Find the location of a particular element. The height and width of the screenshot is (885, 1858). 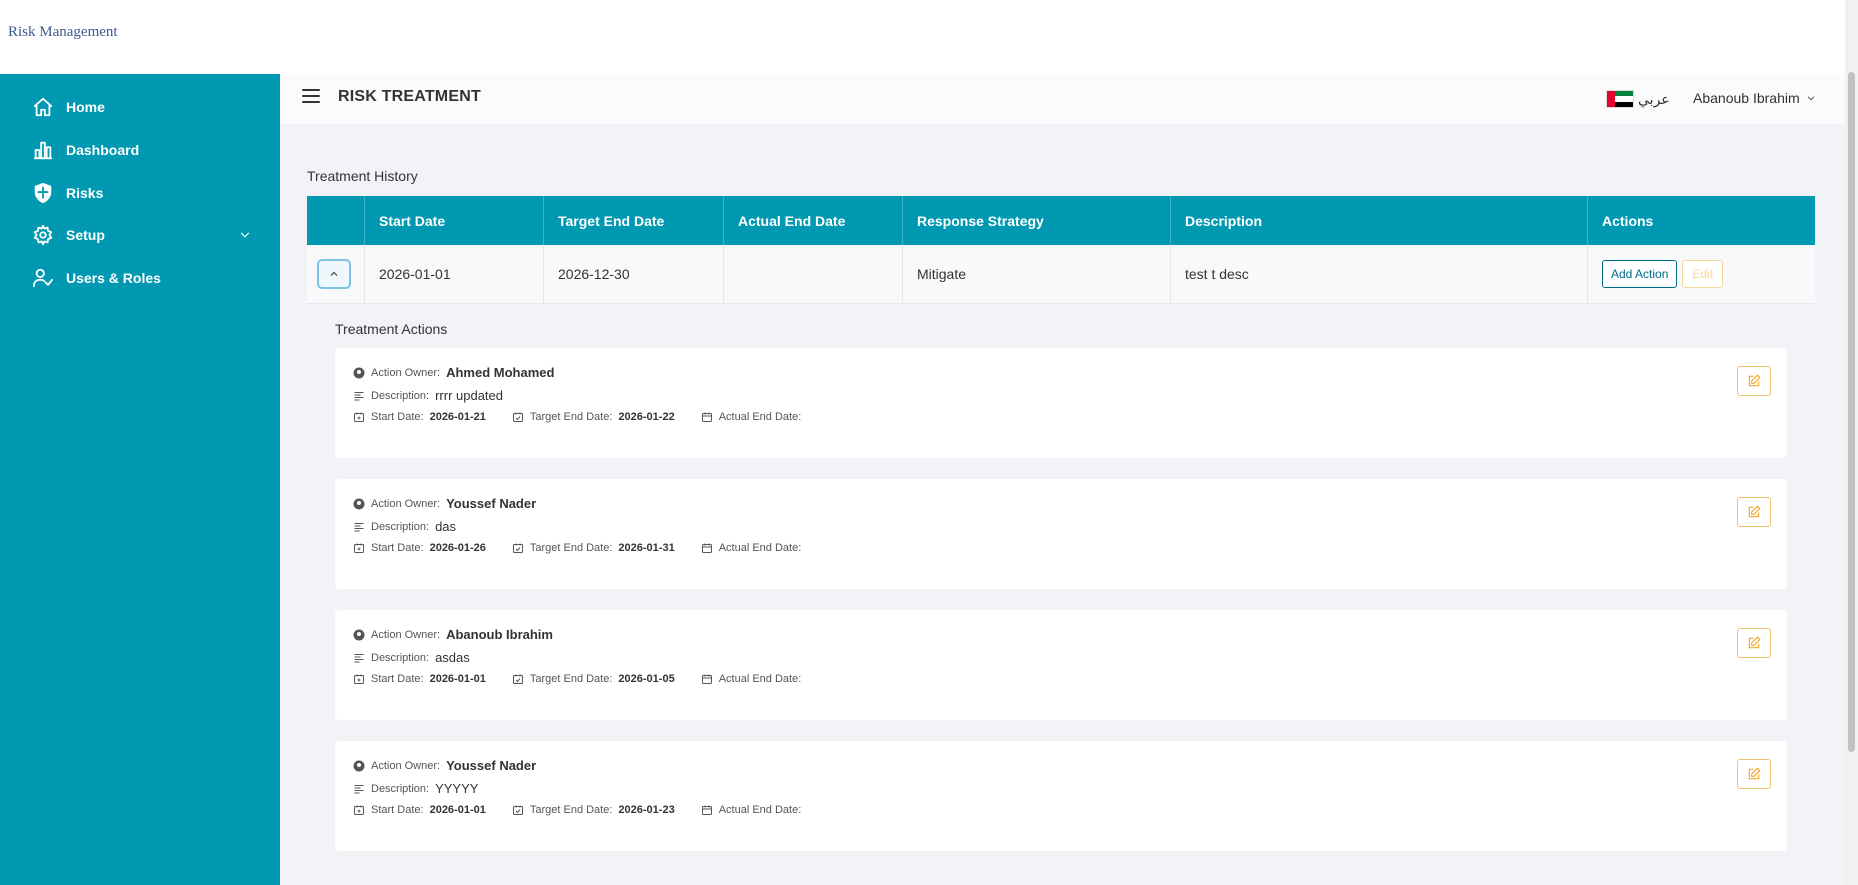

action-start-date: 2026-01-26 is located at coordinates (457, 548).